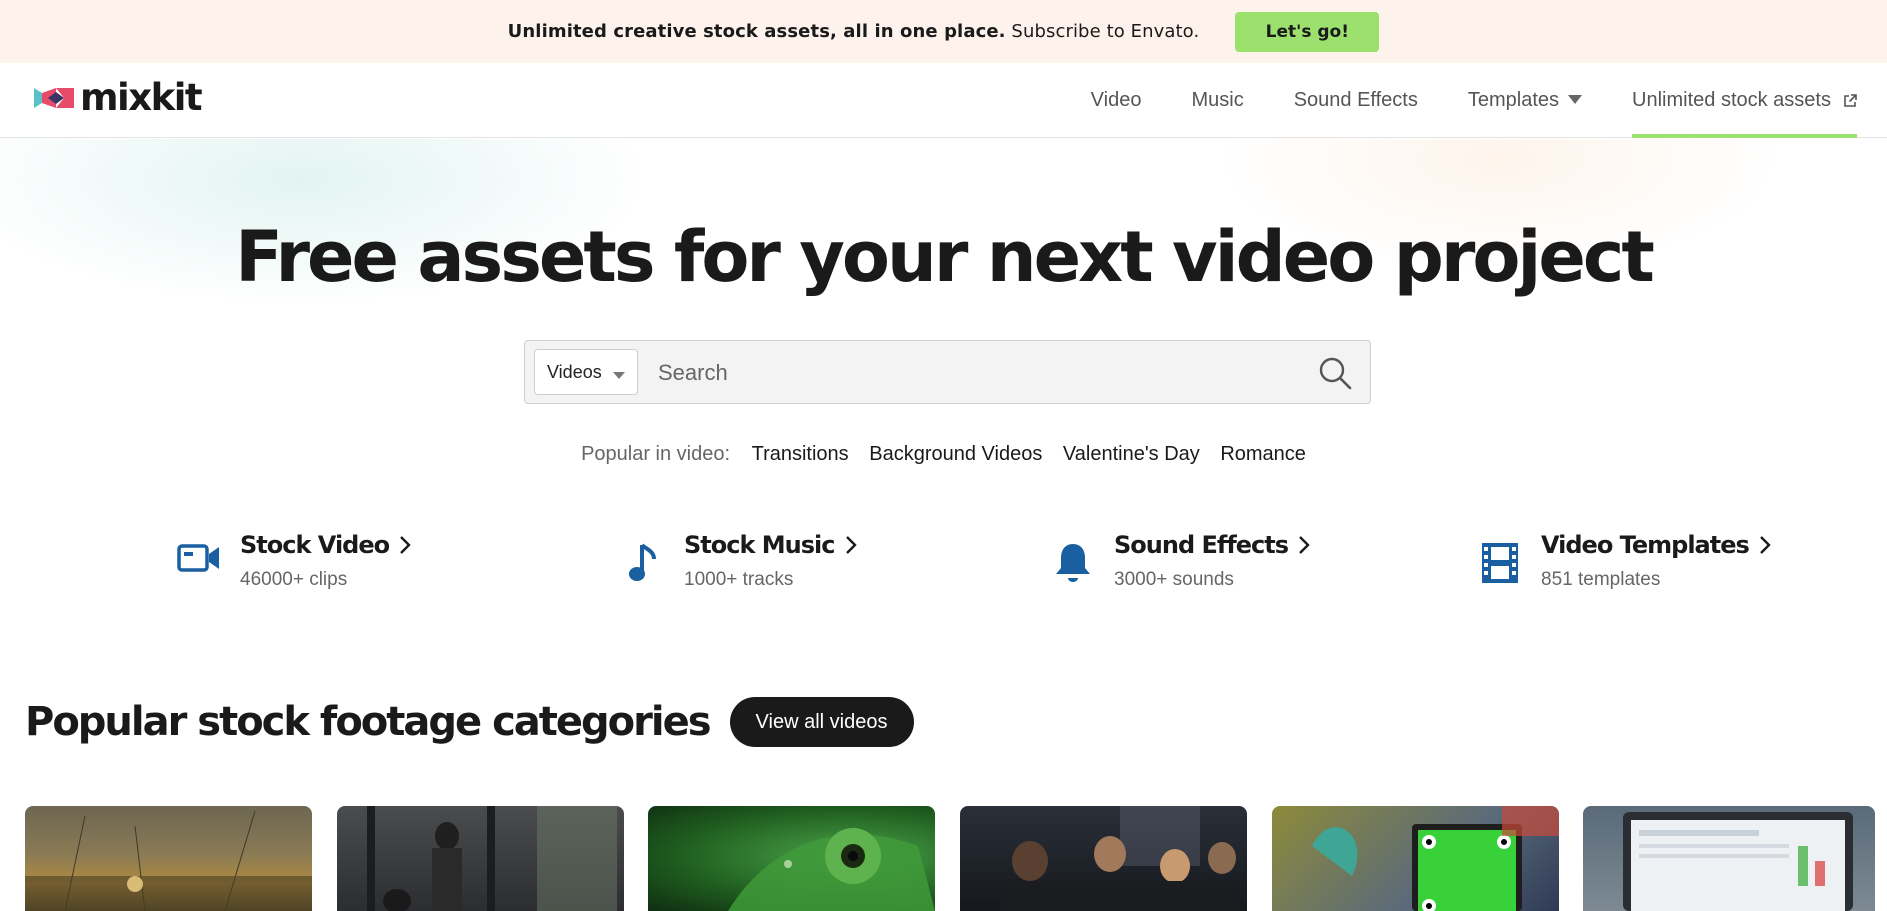 The image size is (1887, 911). I want to click on nav-video-label: Video, so click(1116, 100).